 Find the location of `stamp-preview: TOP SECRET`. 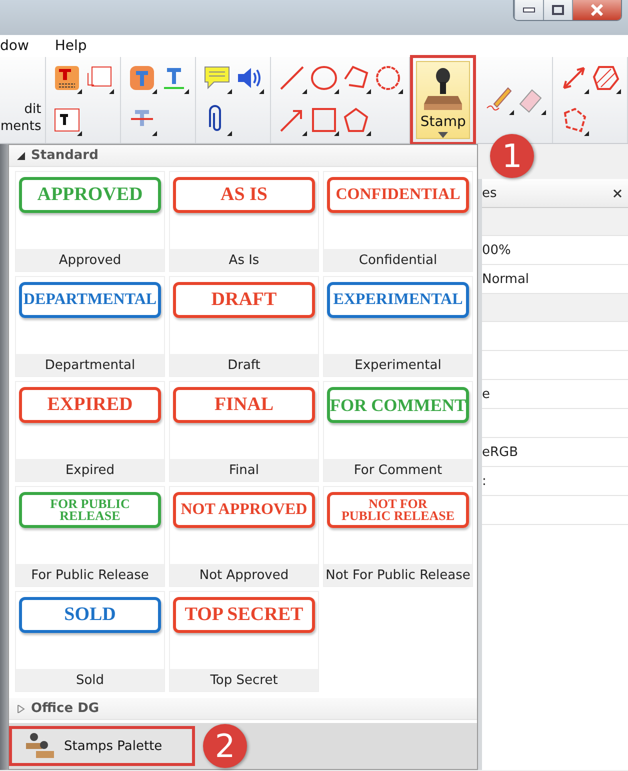

stamp-preview: TOP SECRET is located at coordinates (244, 615).